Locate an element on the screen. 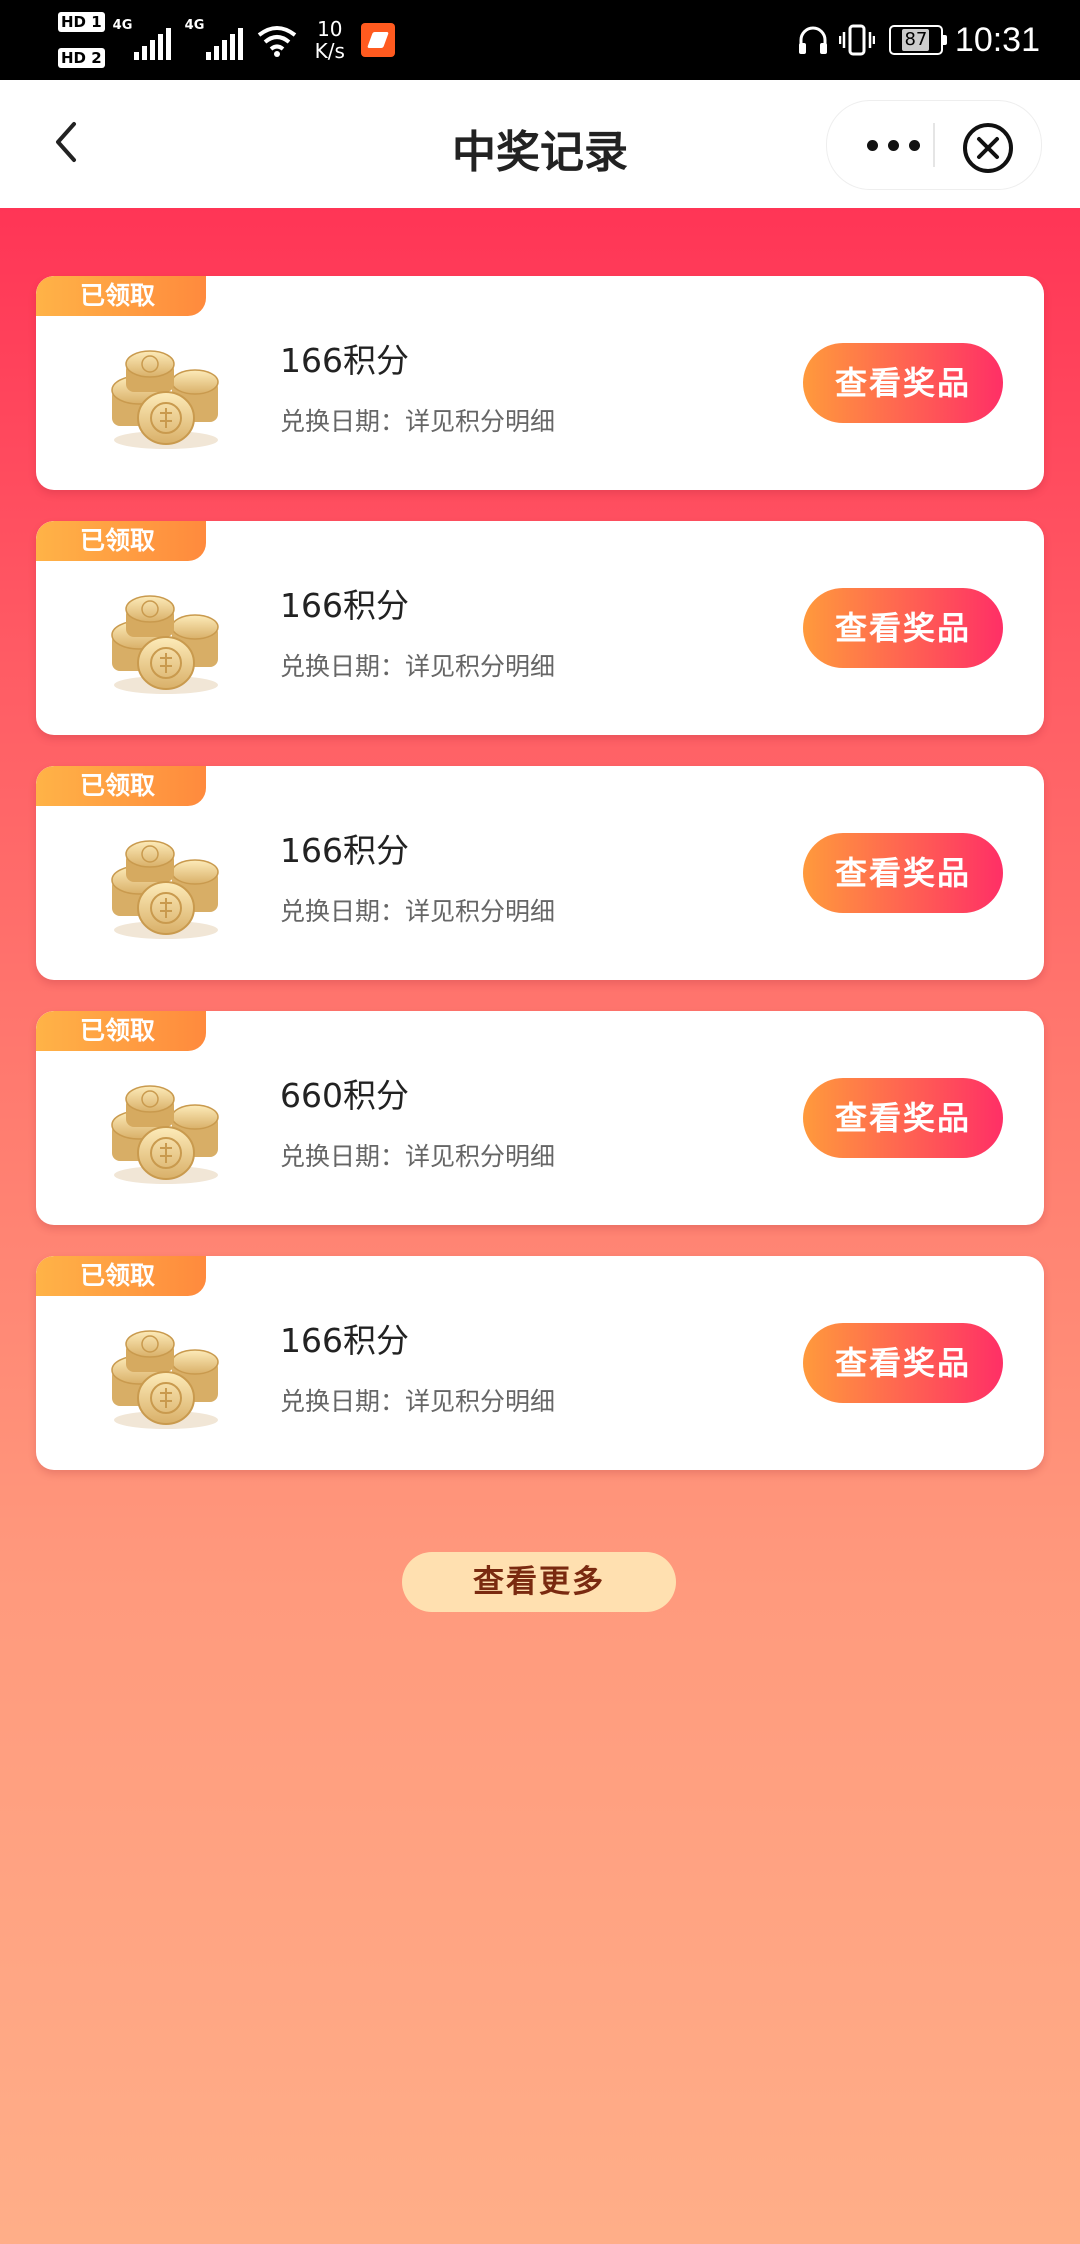 The width and height of the screenshot is (1080, 2244). battery-level: 87 is located at coordinates (916, 40).